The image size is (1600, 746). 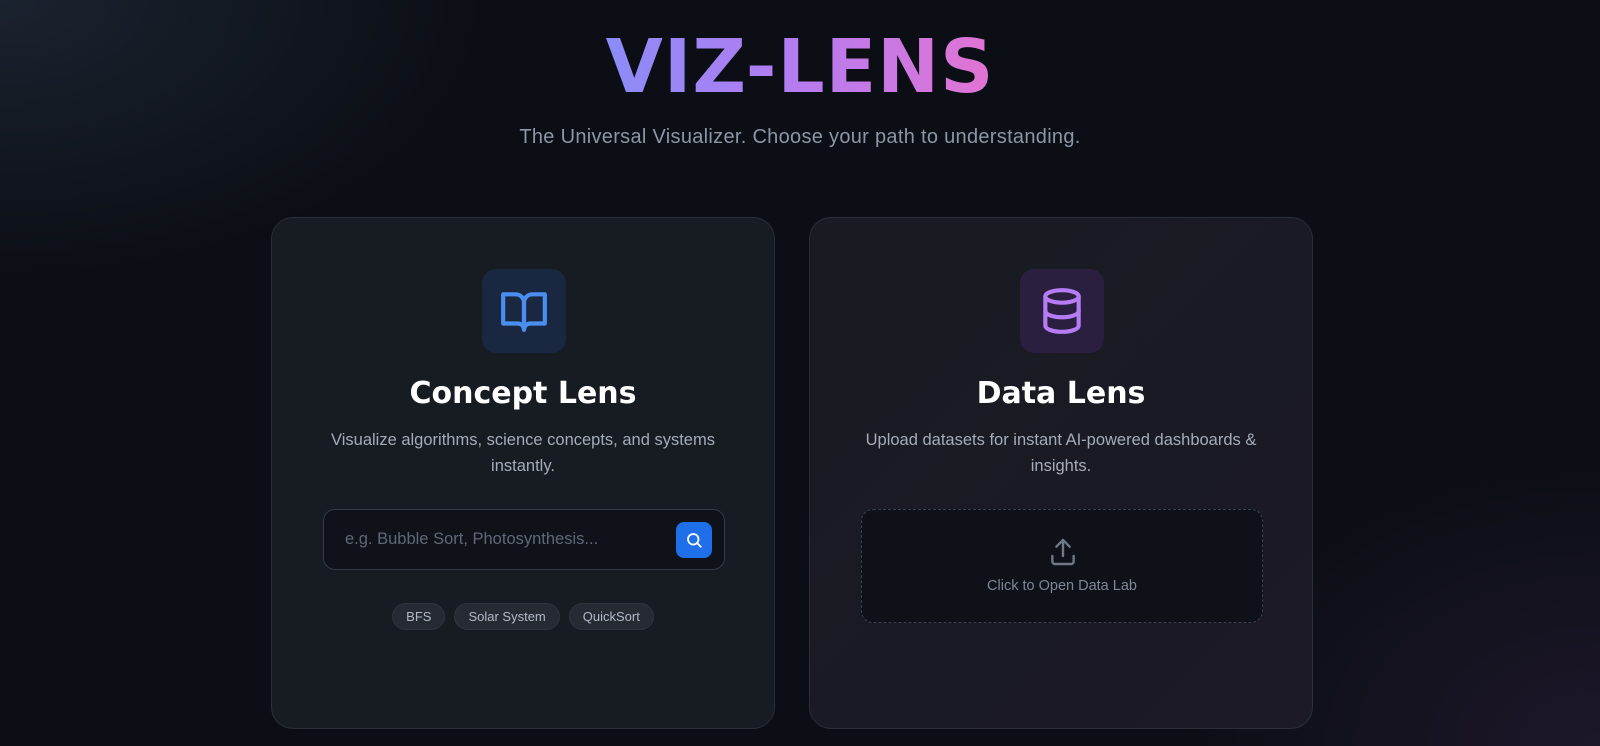 I want to click on concept-icon-tile, so click(x=524, y=311).